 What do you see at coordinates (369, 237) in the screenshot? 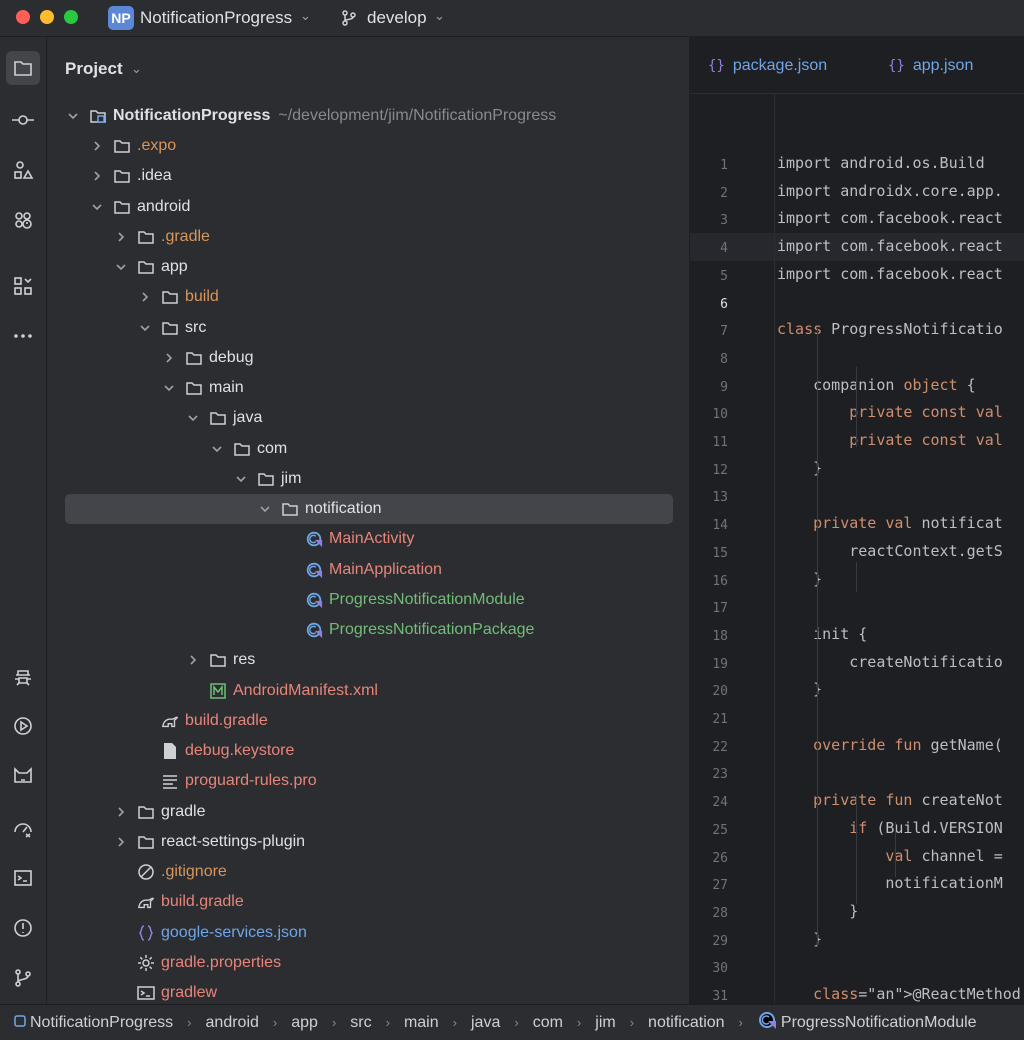
I see `tree-item: .gradle` at bounding box center [369, 237].